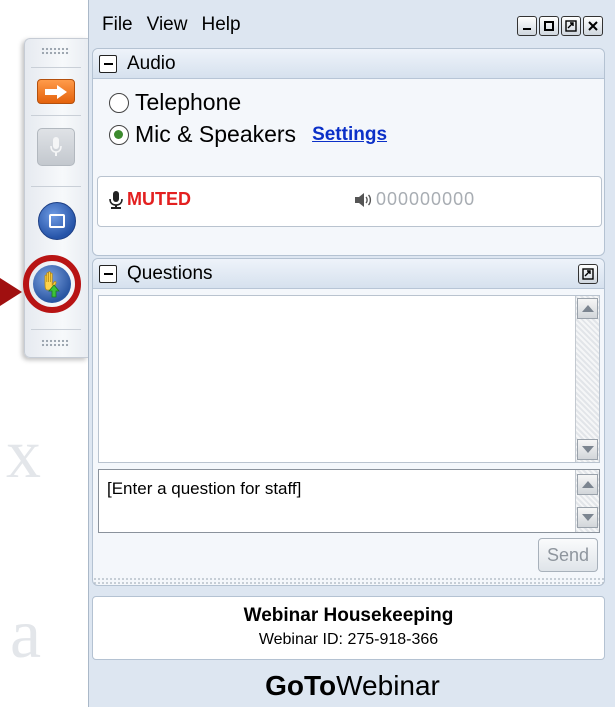 Image resolution: width=615 pixels, height=707 pixels. What do you see at coordinates (348, 639) in the screenshot?
I see `webinar-id: Webinar ID: 275-918-366` at bounding box center [348, 639].